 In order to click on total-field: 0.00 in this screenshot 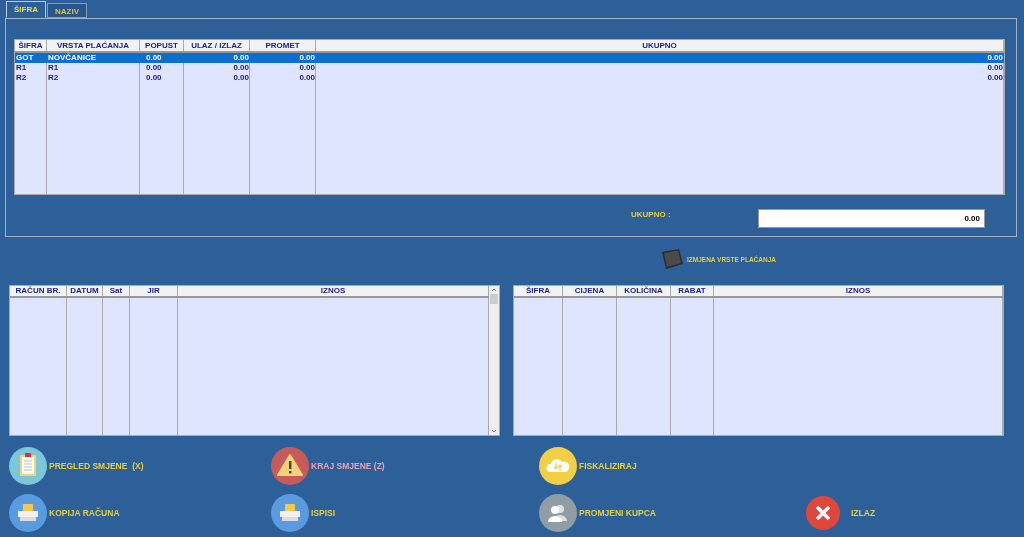, I will do `click(871, 218)`.